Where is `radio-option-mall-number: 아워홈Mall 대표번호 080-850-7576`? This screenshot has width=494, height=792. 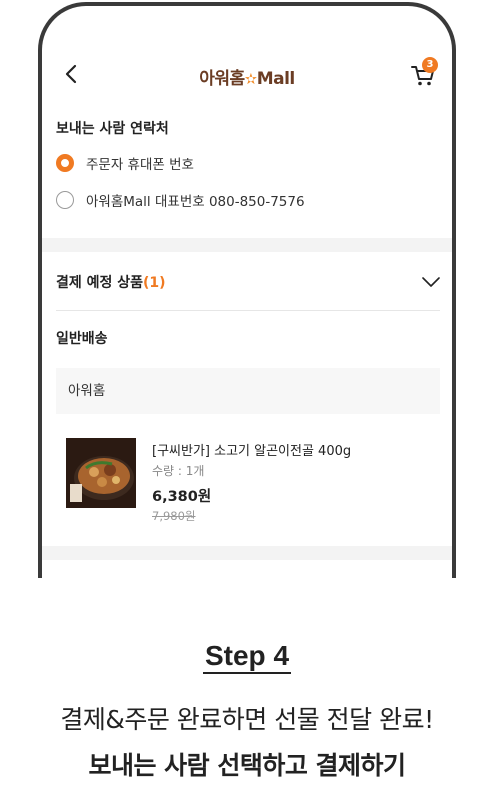
radio-option-mall-number: 아워홈Mall 대표번호 080-850-7576 is located at coordinates (180, 200).